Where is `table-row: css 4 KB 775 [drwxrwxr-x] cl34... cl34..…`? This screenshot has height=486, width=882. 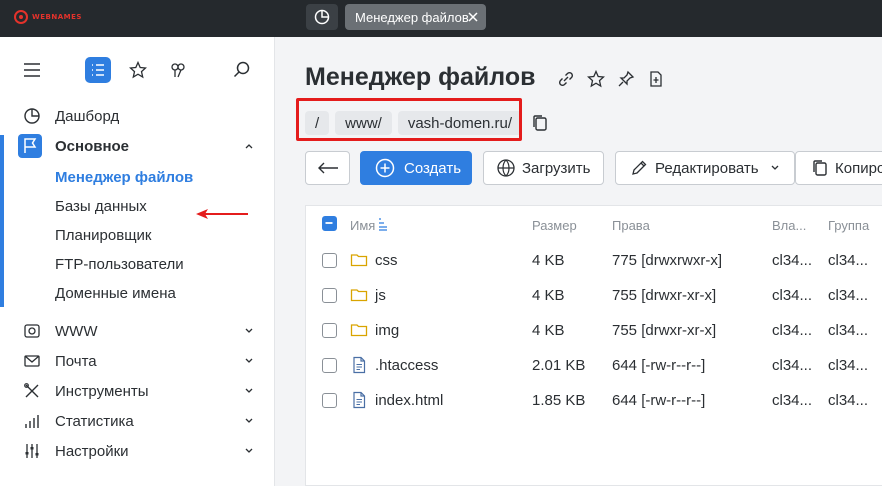
table-row: css 4 KB 775 [drwxrwxr-x] cl34... cl34..… is located at coordinates (594, 260).